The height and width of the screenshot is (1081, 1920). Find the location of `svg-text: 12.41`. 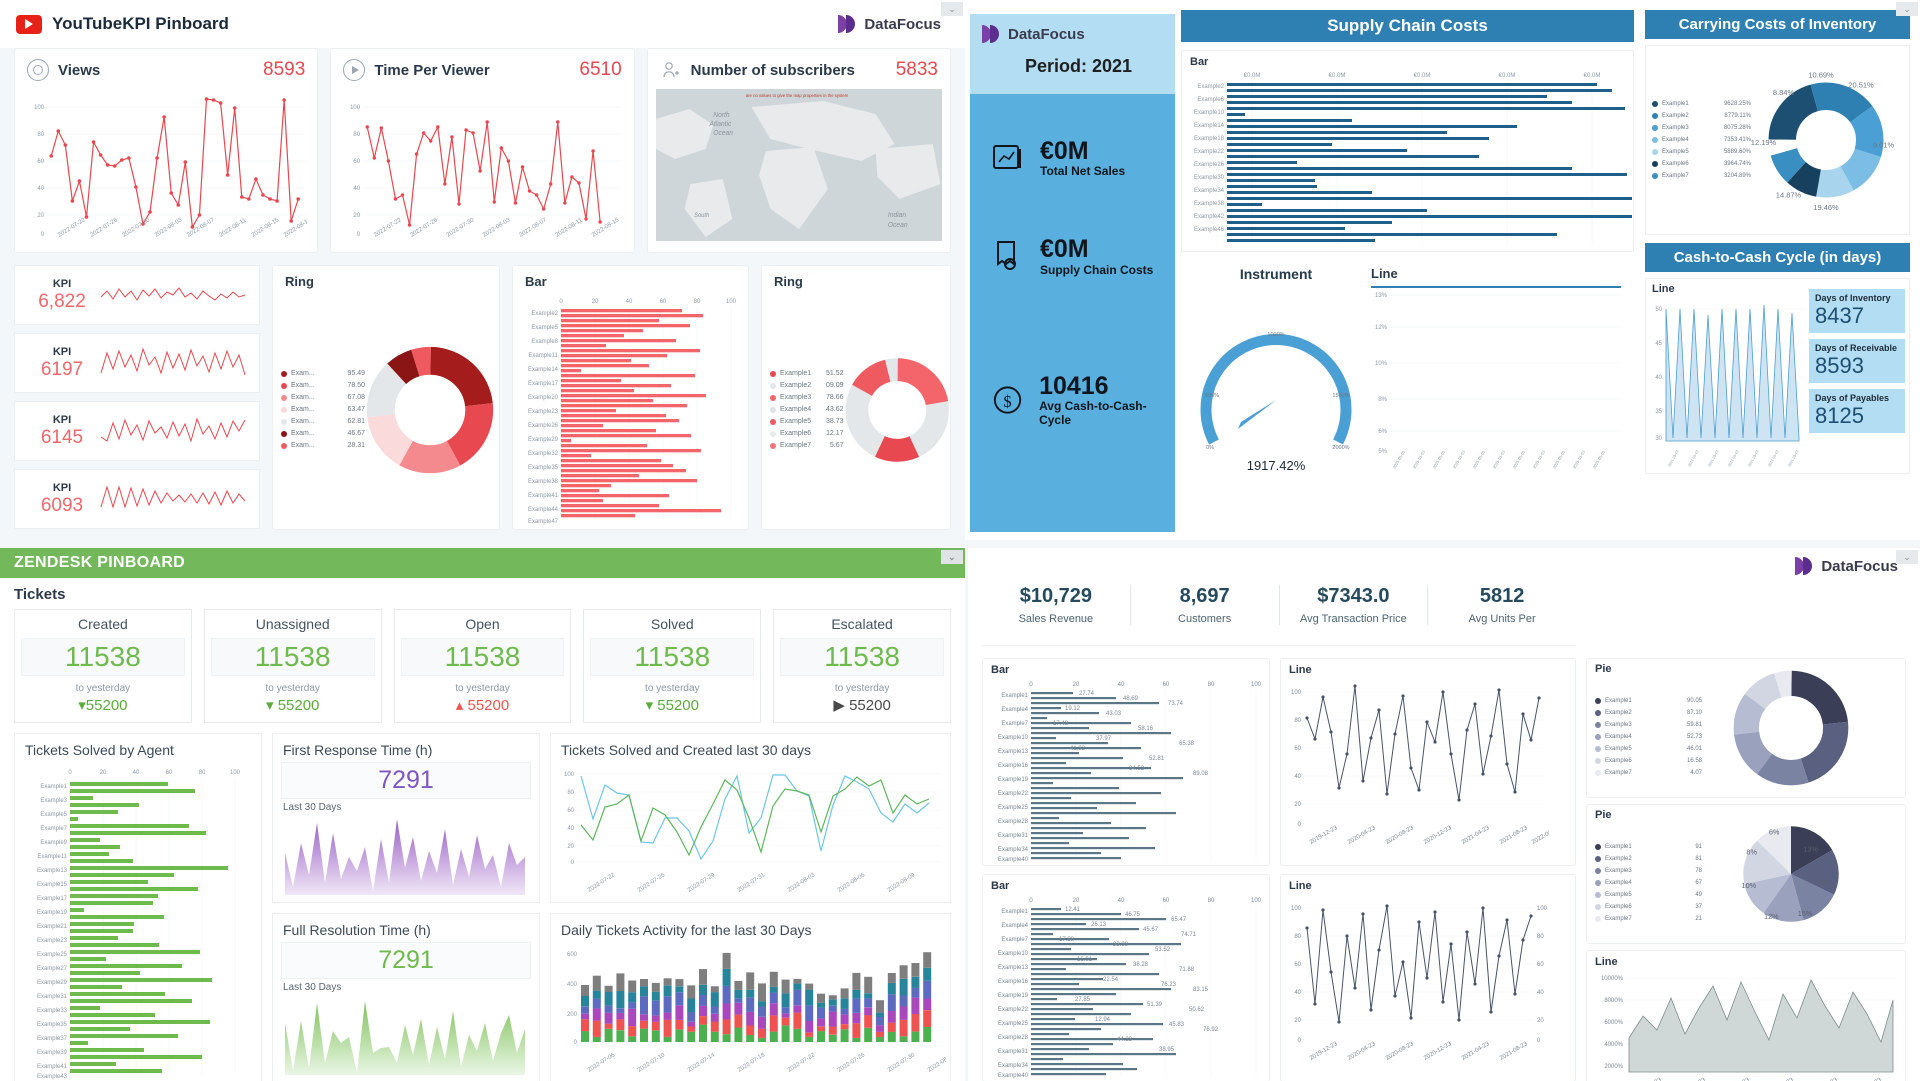

svg-text: 12.41 is located at coordinates (1073, 910).